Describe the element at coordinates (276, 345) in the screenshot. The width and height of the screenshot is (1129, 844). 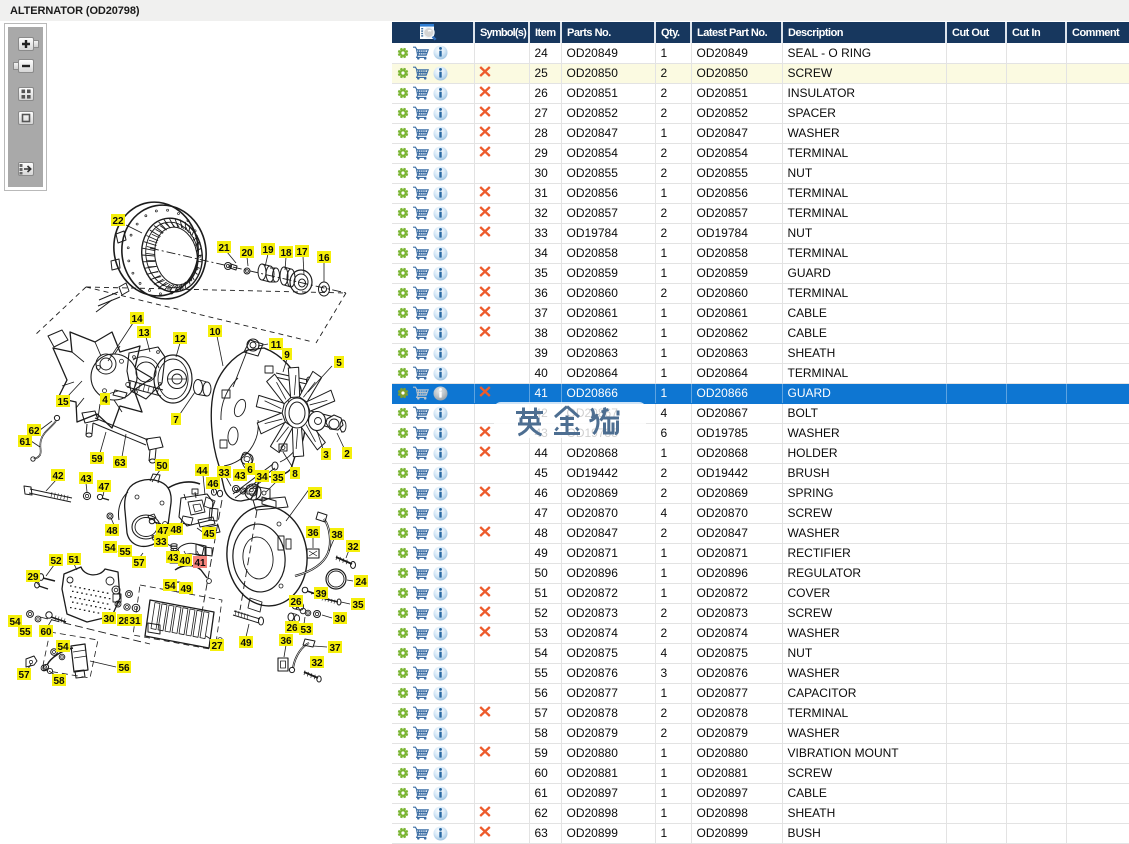
I see `svg-text: 11` at that location.